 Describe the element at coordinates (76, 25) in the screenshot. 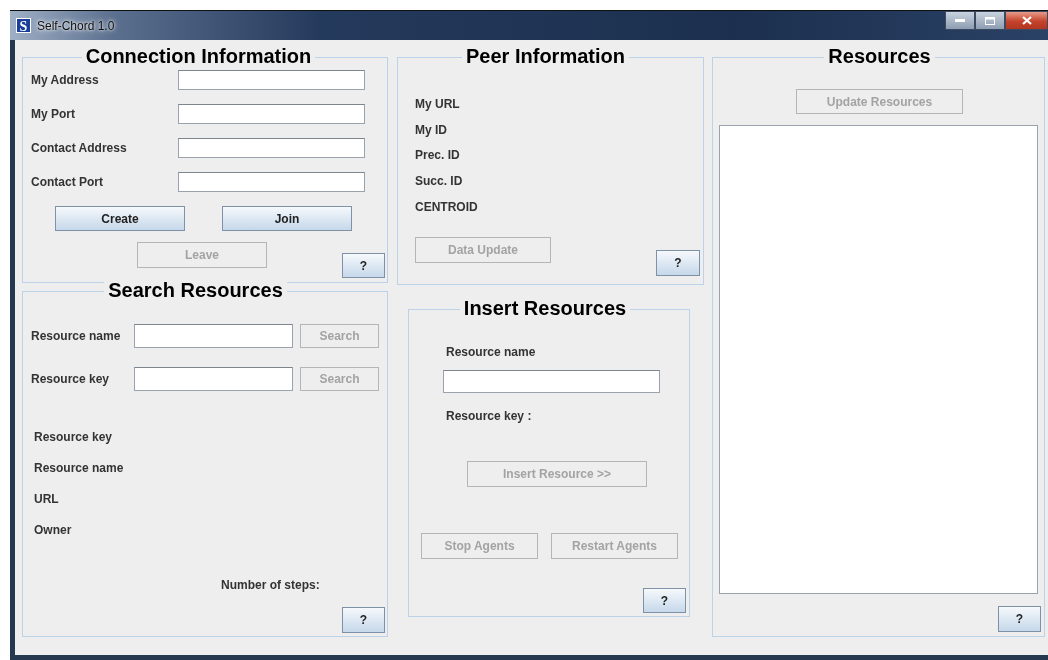

I see `window-title: Self-Chord 1.0` at that location.